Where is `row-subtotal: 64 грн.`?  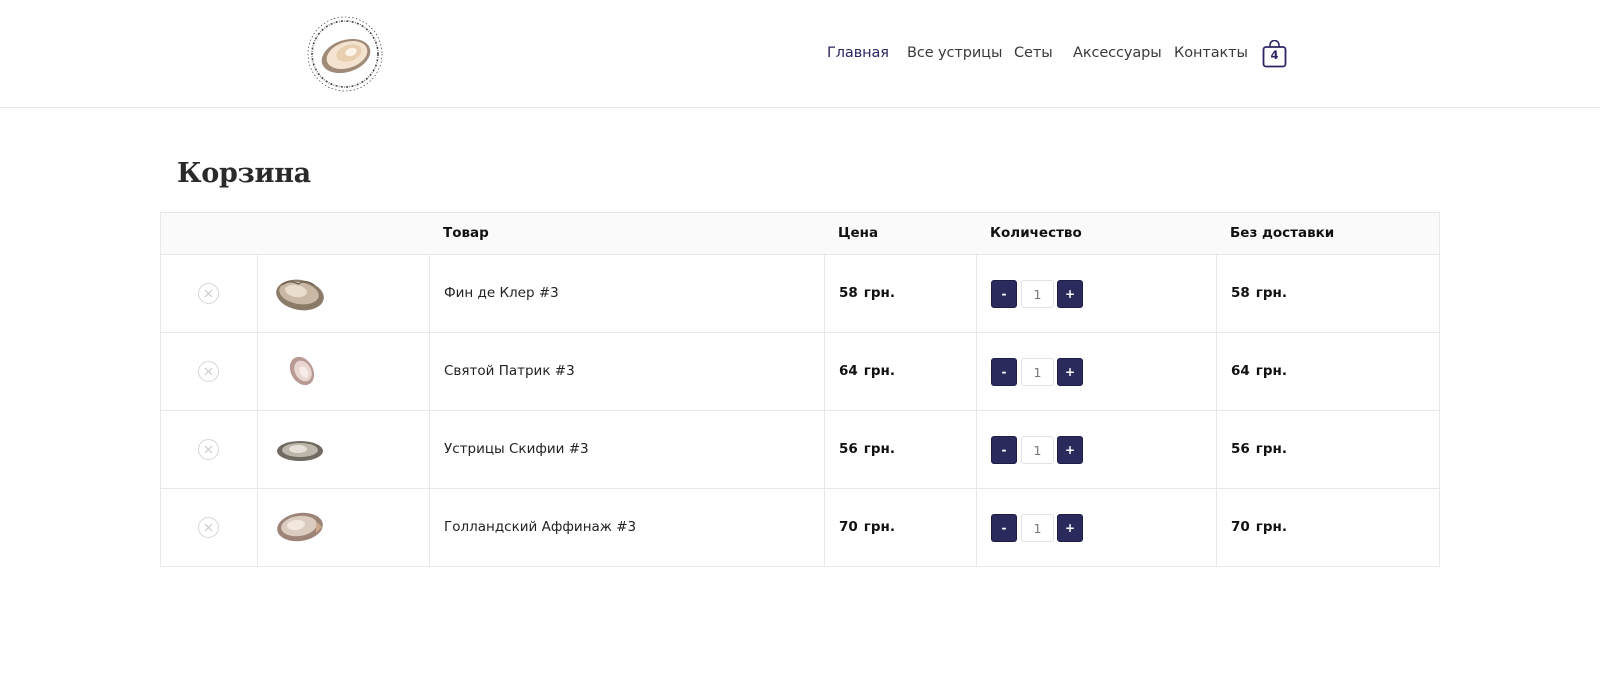 row-subtotal: 64 грн. is located at coordinates (1259, 371).